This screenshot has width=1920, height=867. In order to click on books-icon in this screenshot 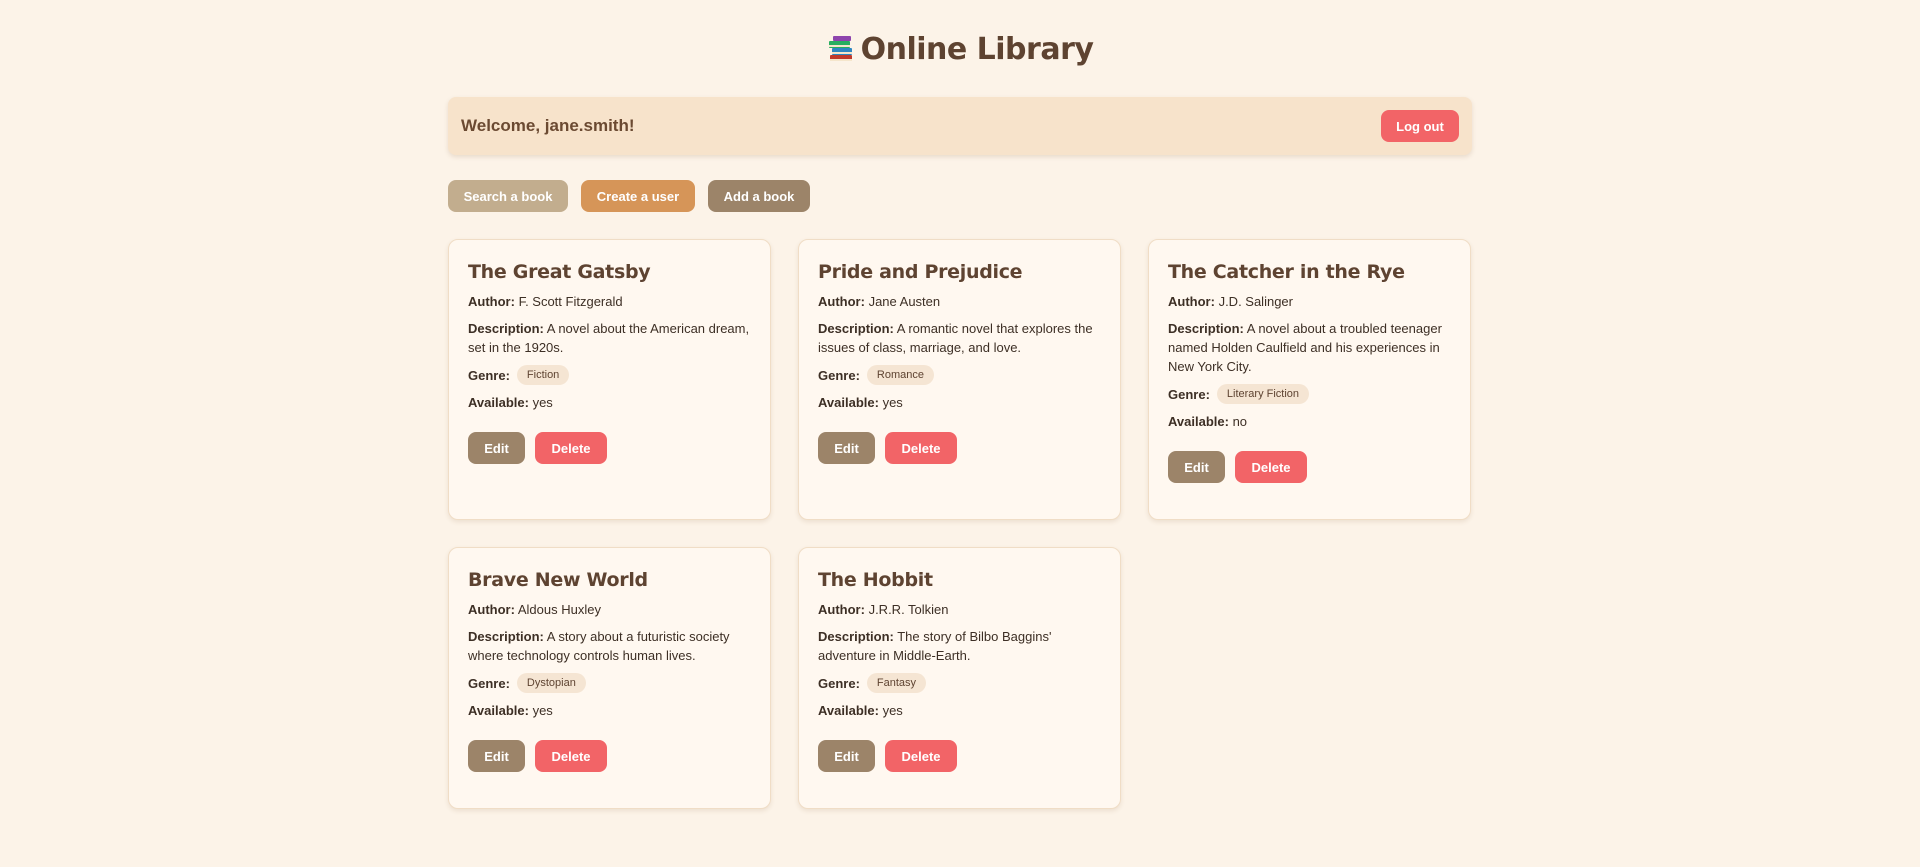, I will do `click(841, 49)`.